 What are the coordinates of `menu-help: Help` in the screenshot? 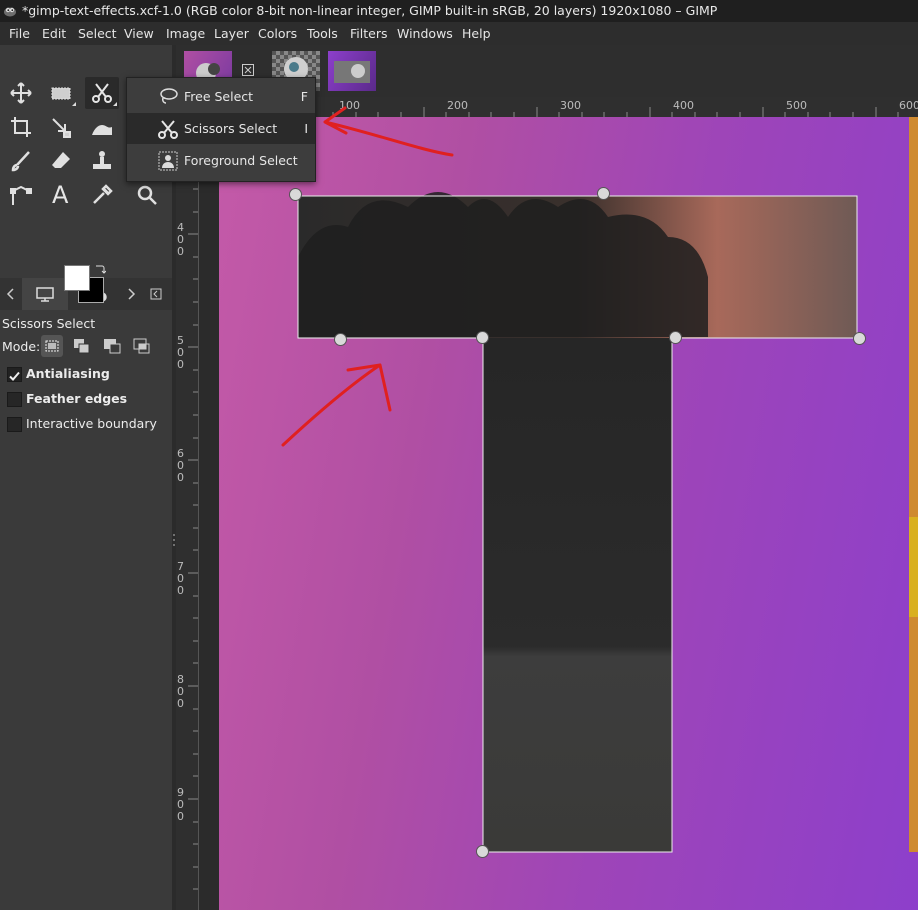 It's located at (476, 33).